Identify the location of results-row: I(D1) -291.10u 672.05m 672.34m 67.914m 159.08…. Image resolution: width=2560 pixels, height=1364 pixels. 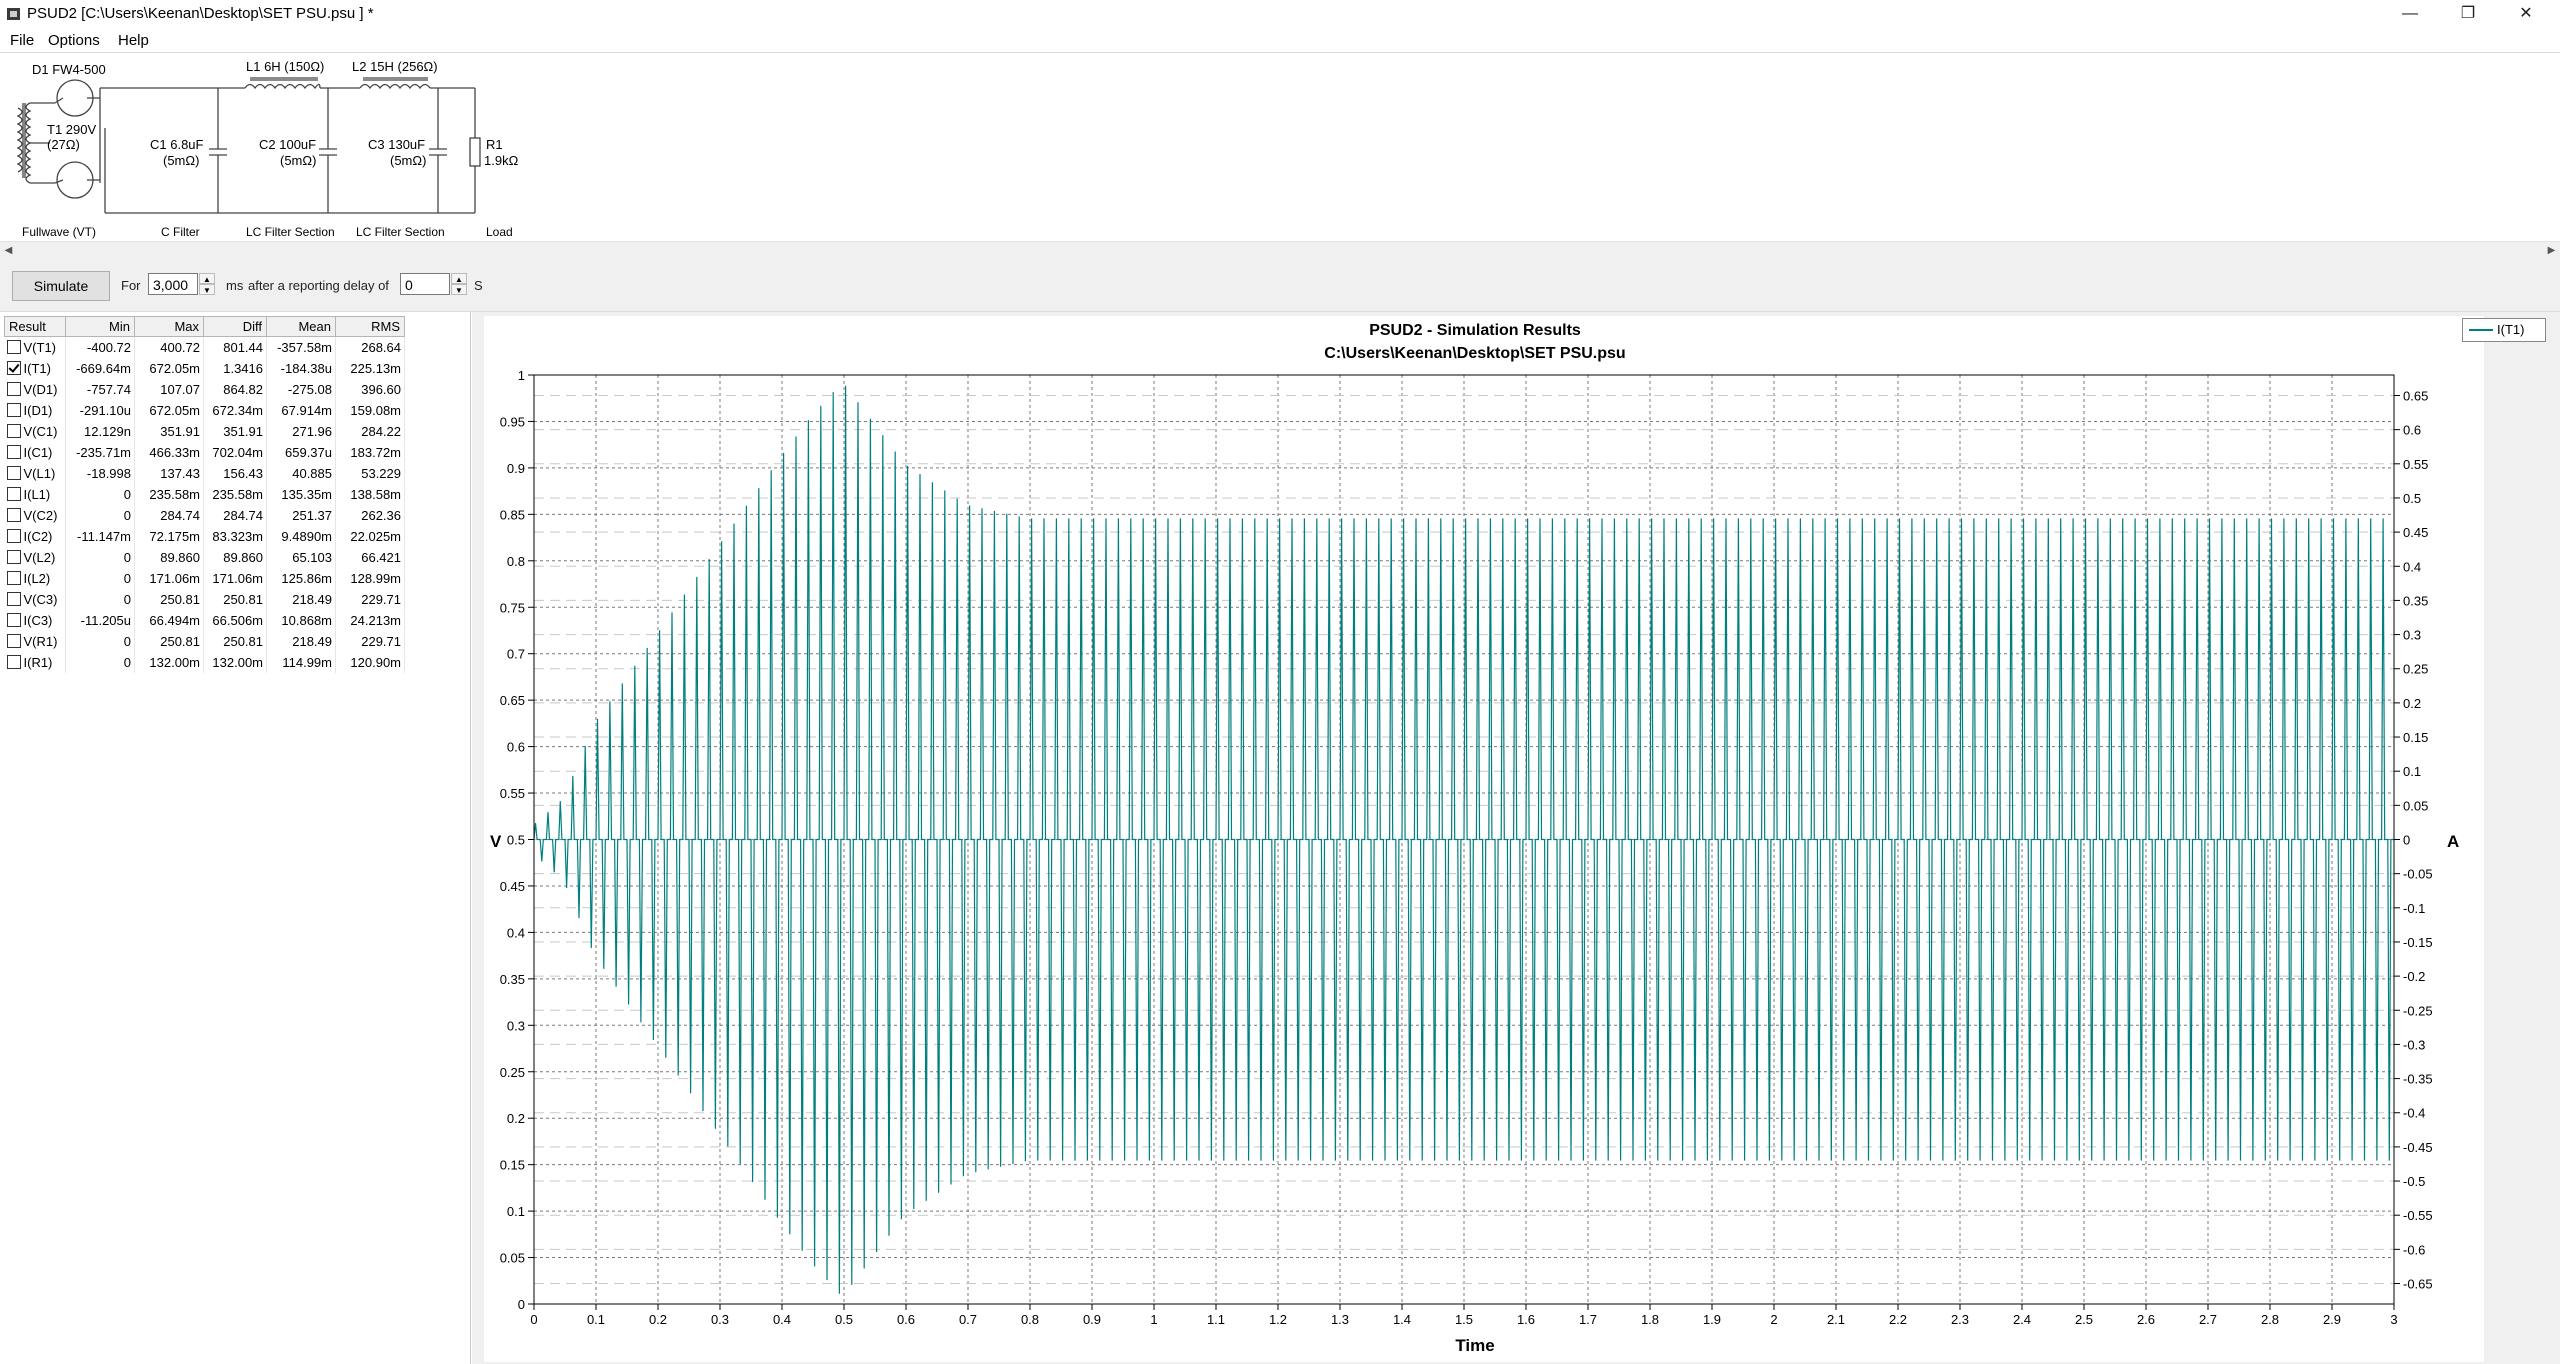
(204, 410).